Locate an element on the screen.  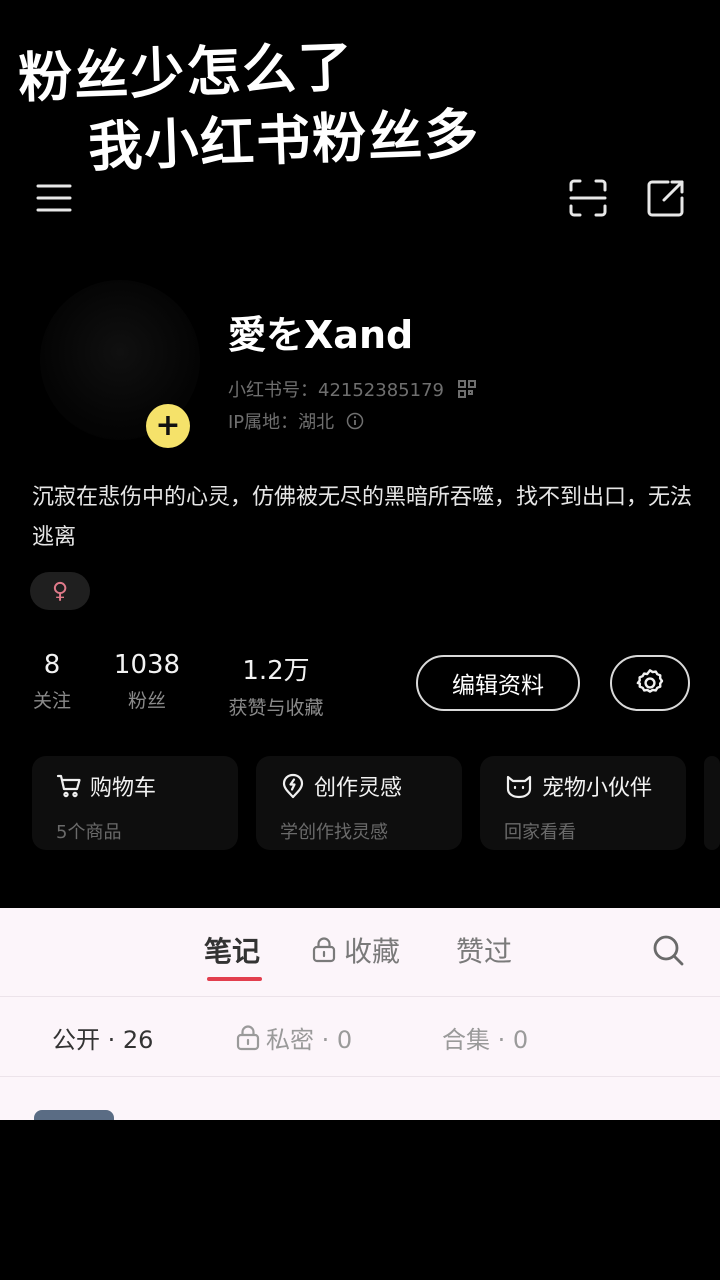
user-id-row: 小红书号：42152385179 is located at coordinates (352, 389).